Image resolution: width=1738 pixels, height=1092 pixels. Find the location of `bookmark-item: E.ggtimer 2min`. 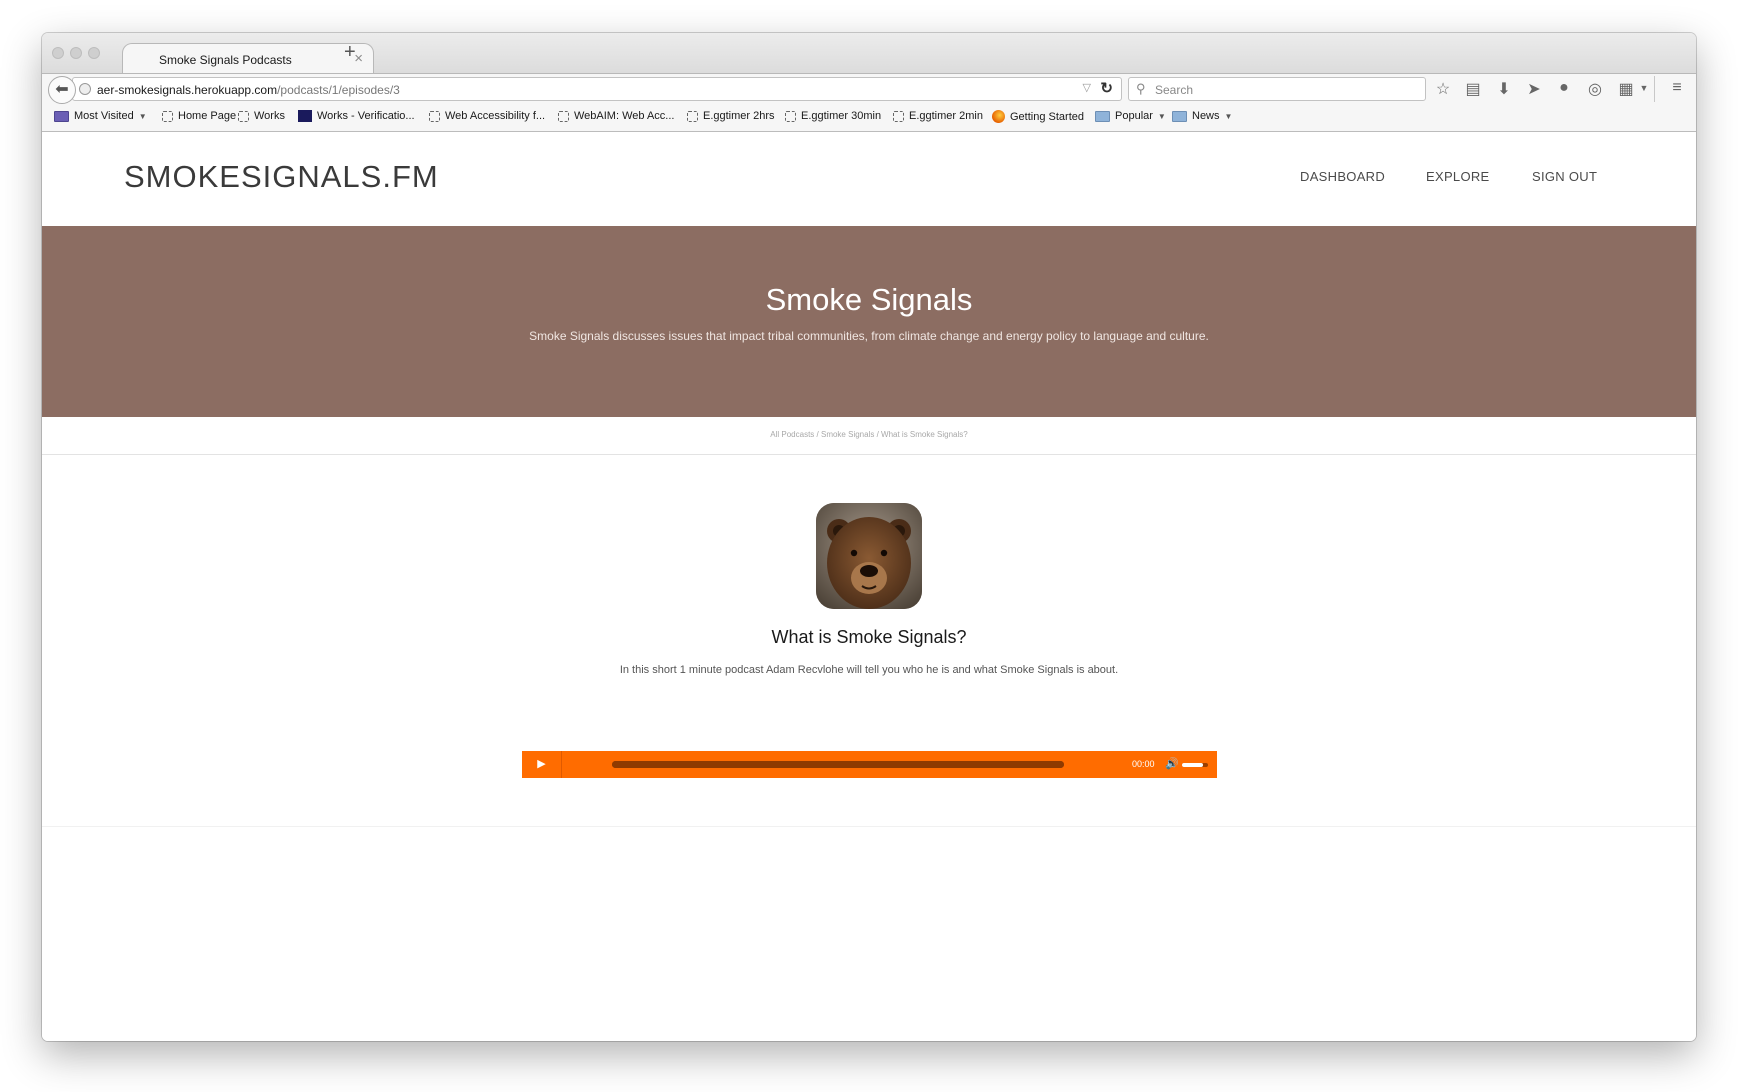

bookmark-item: E.ggtimer 2min is located at coordinates (938, 116).